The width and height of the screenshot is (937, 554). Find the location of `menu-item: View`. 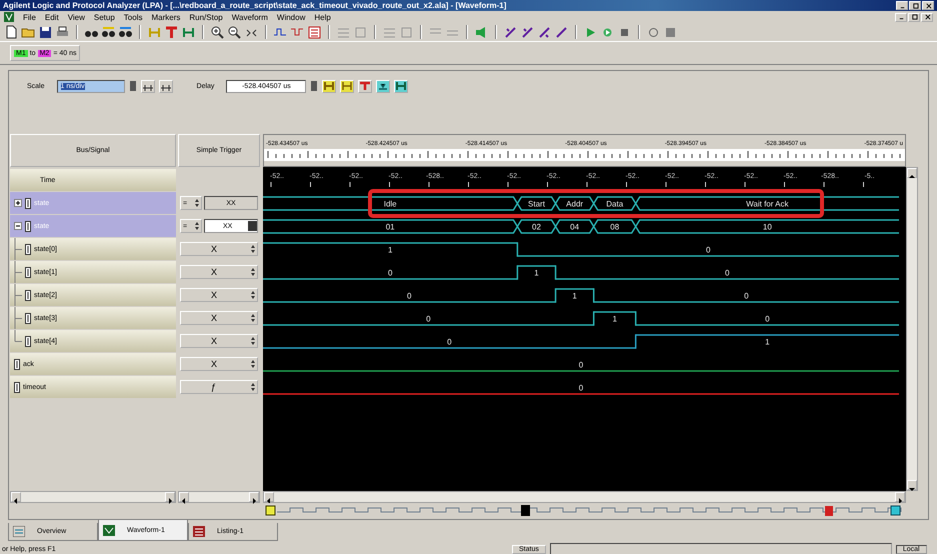

menu-item: View is located at coordinates (76, 17).